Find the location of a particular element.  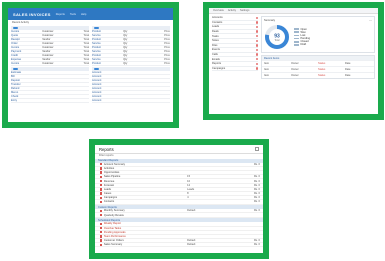

report-name: Contacts is located at coordinates (145, 201).